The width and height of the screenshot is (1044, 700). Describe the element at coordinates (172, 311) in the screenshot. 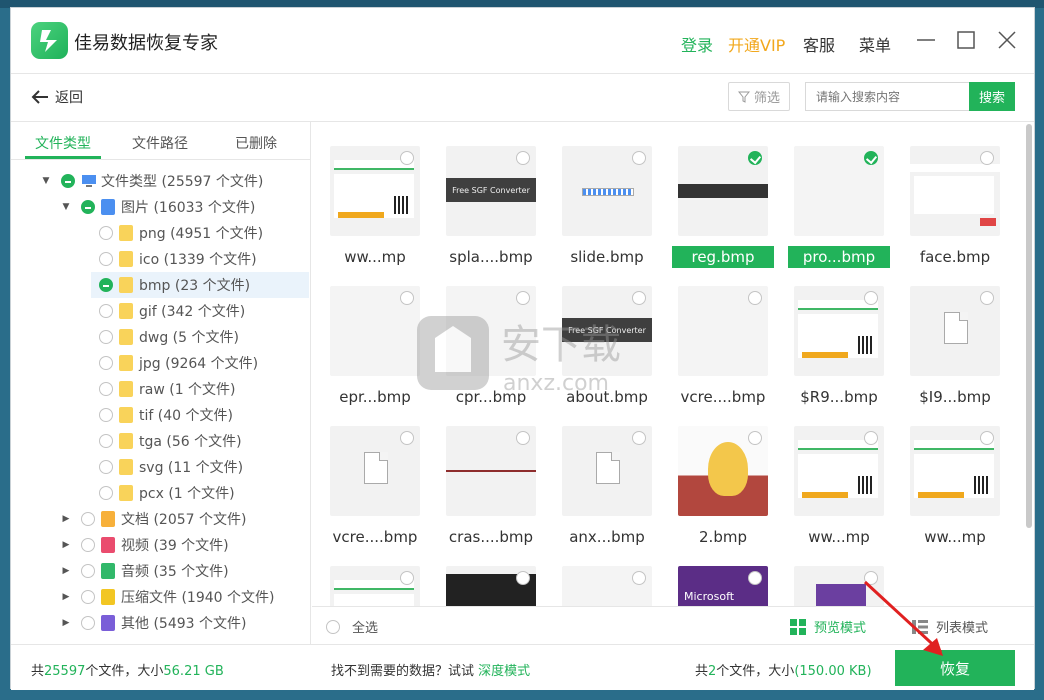

I see `tree-node: gif (342 个文件)` at that location.